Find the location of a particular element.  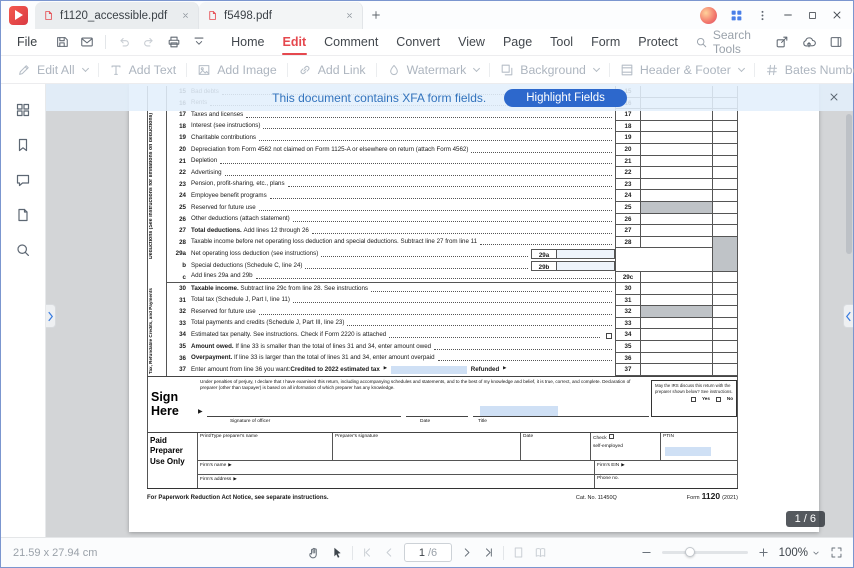

scrollbar-thumb is located at coordinates (849, 184).